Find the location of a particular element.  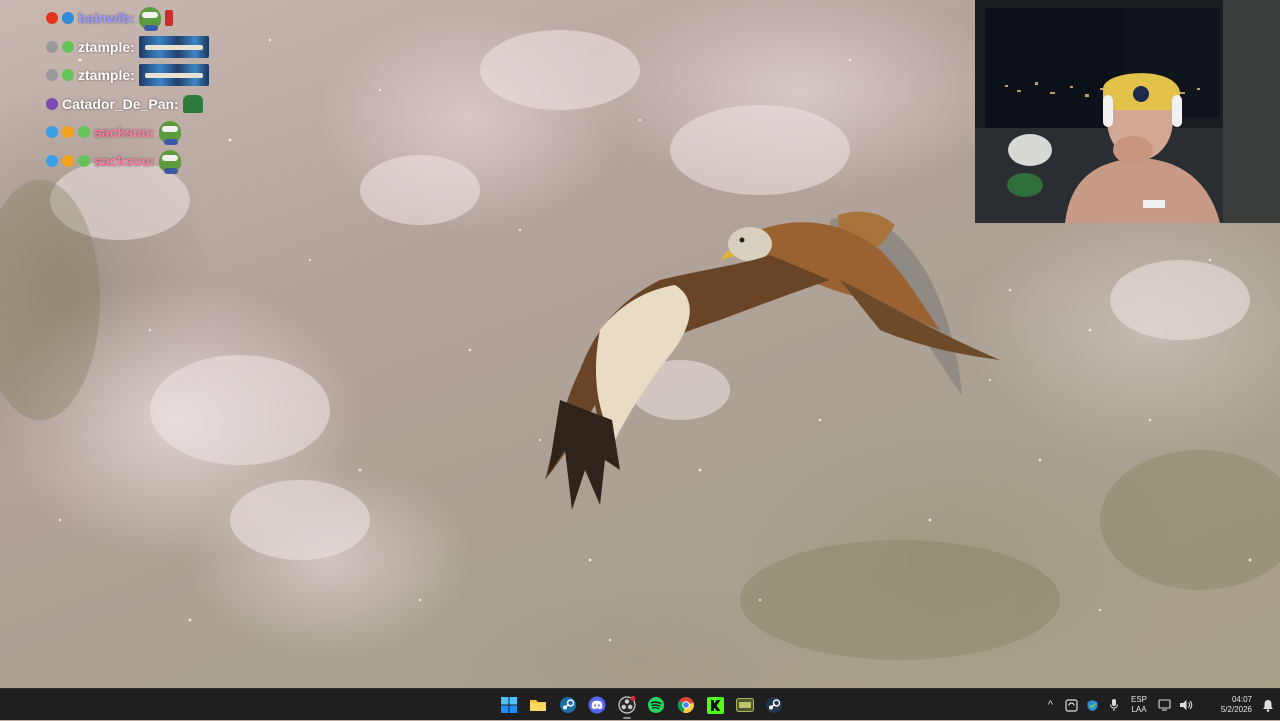

shield-icon is located at coordinates (1092, 705).